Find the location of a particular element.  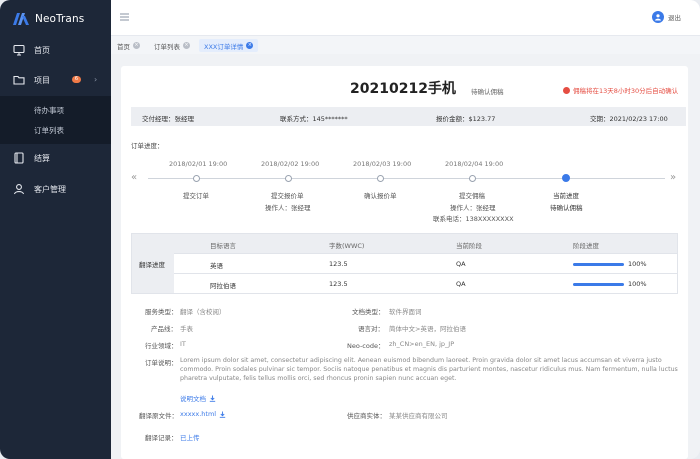

industry-label: 行业领域： is located at coordinates (161, 346).